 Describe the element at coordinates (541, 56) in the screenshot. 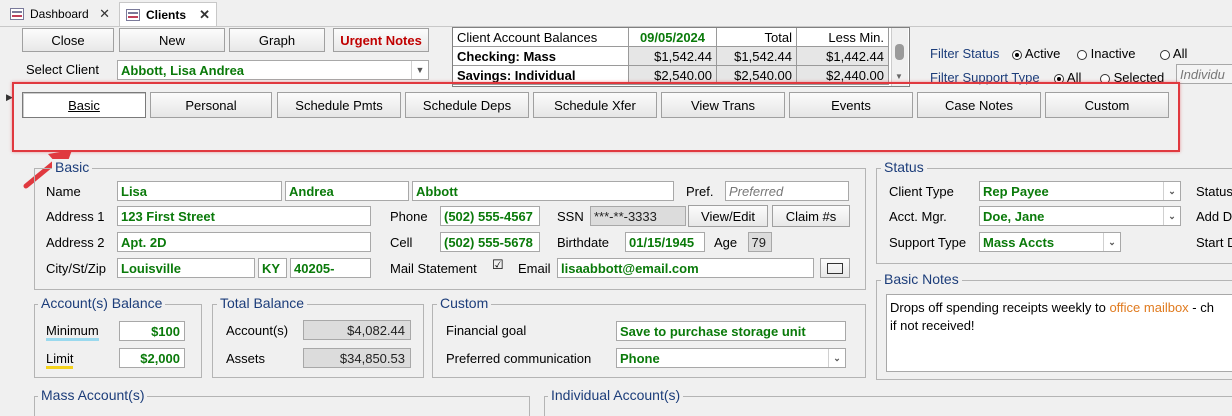

I see `grid-row-name: Checking: Mass` at that location.